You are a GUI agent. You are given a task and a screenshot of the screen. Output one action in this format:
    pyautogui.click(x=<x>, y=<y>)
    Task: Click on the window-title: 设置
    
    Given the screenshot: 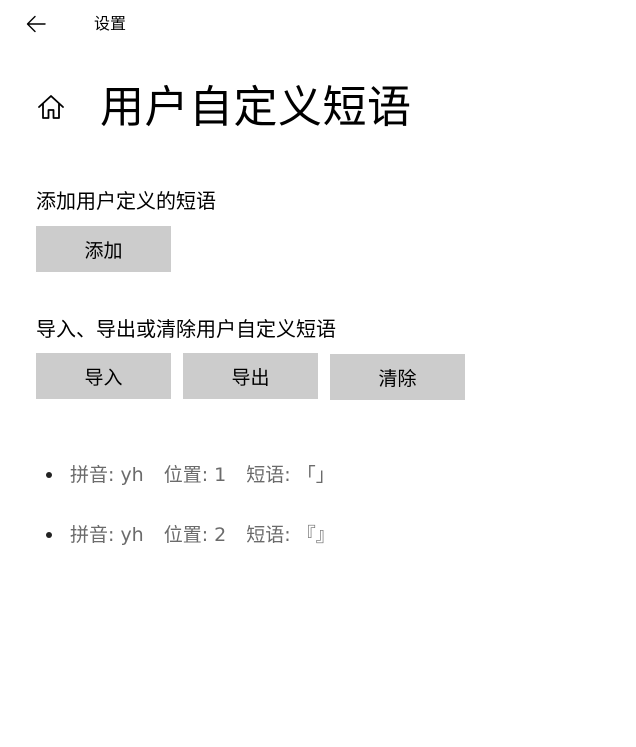 What is the action you would take?
    pyautogui.click(x=110, y=23)
    